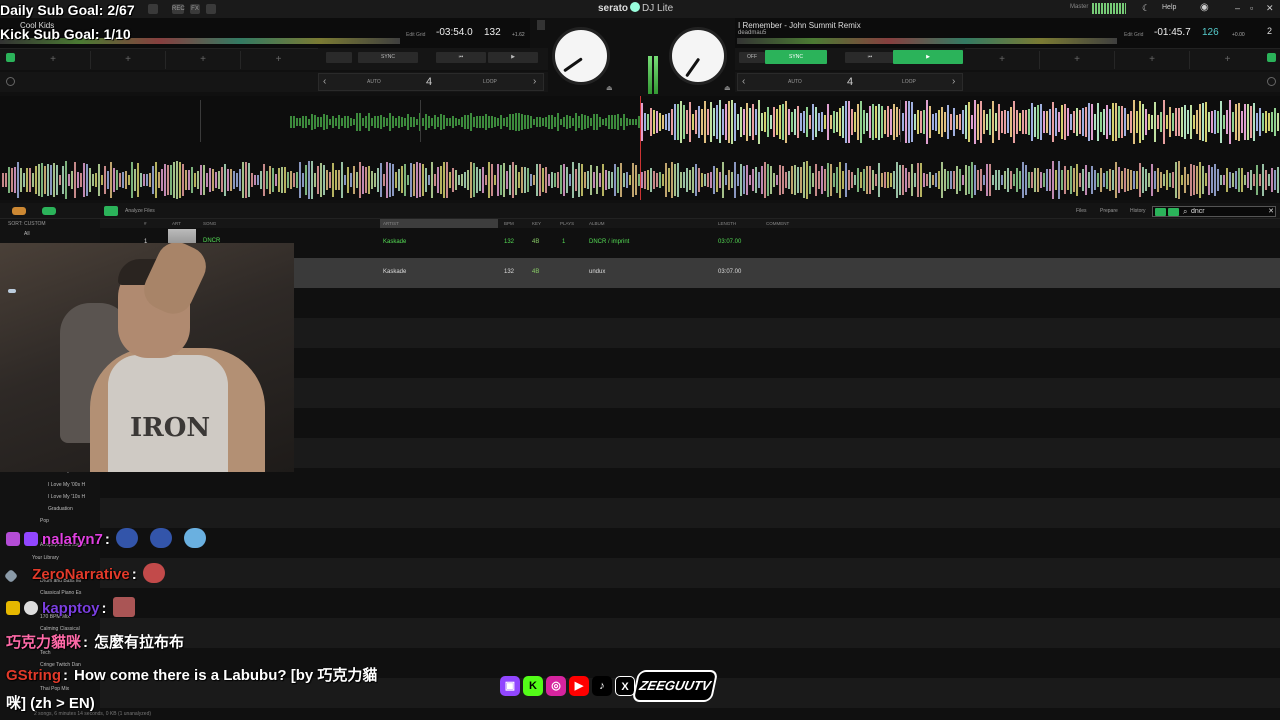 The height and width of the screenshot is (720, 1280). What do you see at coordinates (698, 56) in the screenshot?
I see `deck-right-jog-wheel` at bounding box center [698, 56].